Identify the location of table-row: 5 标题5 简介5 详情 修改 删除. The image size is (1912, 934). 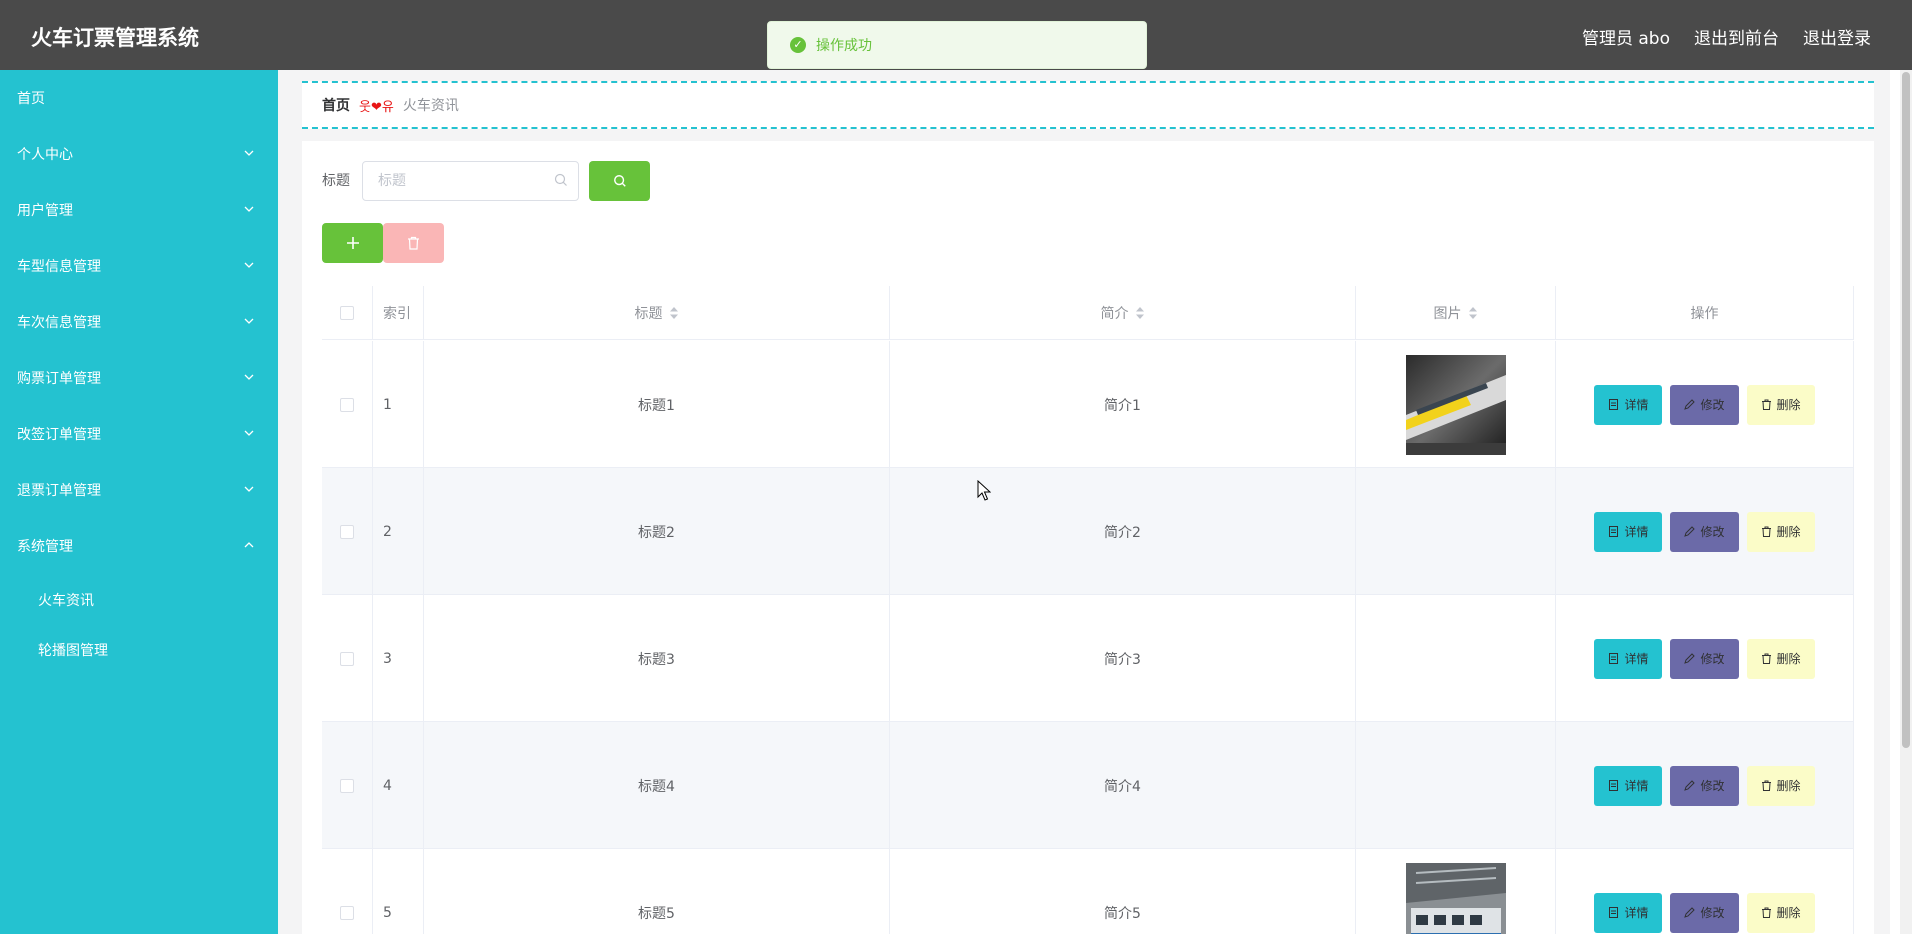
(1088, 891).